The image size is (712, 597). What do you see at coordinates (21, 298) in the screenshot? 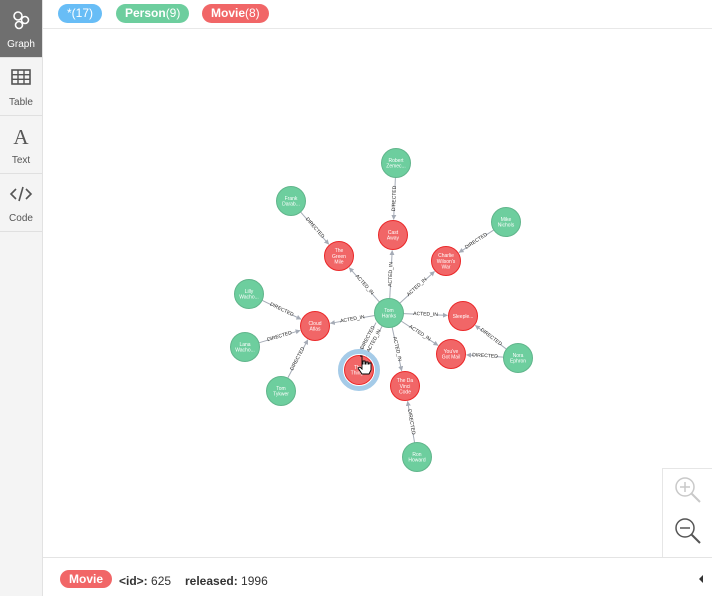
I see `sidebar: Graph Table A Text Code` at bounding box center [21, 298].